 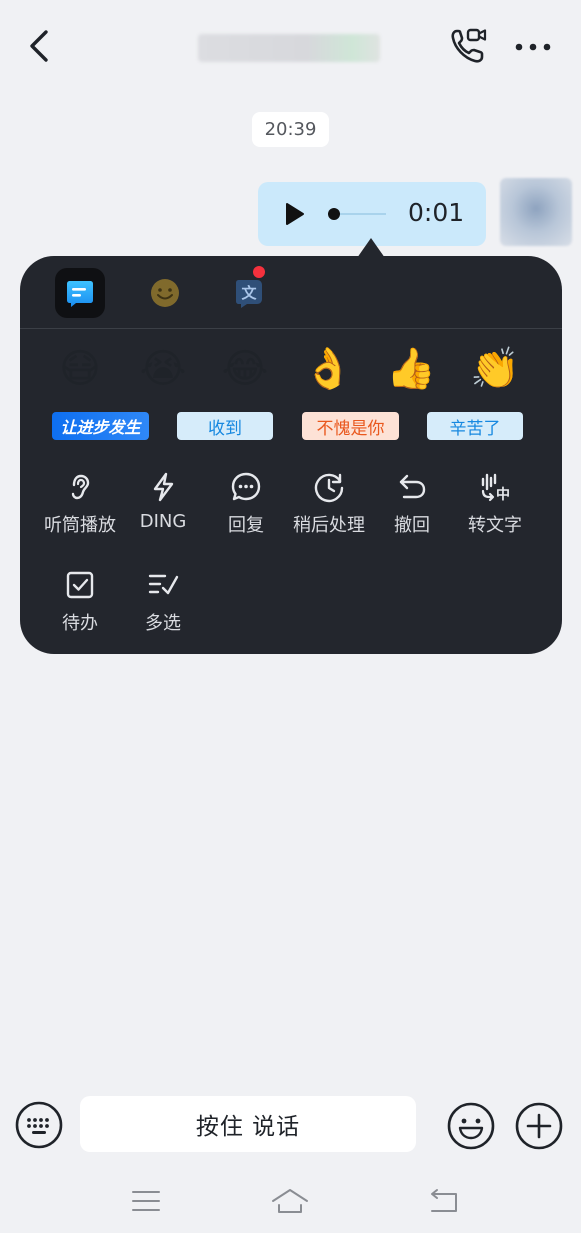 What do you see at coordinates (80, 369) in the screenshot?
I see `emoji-reaction: 😷` at bounding box center [80, 369].